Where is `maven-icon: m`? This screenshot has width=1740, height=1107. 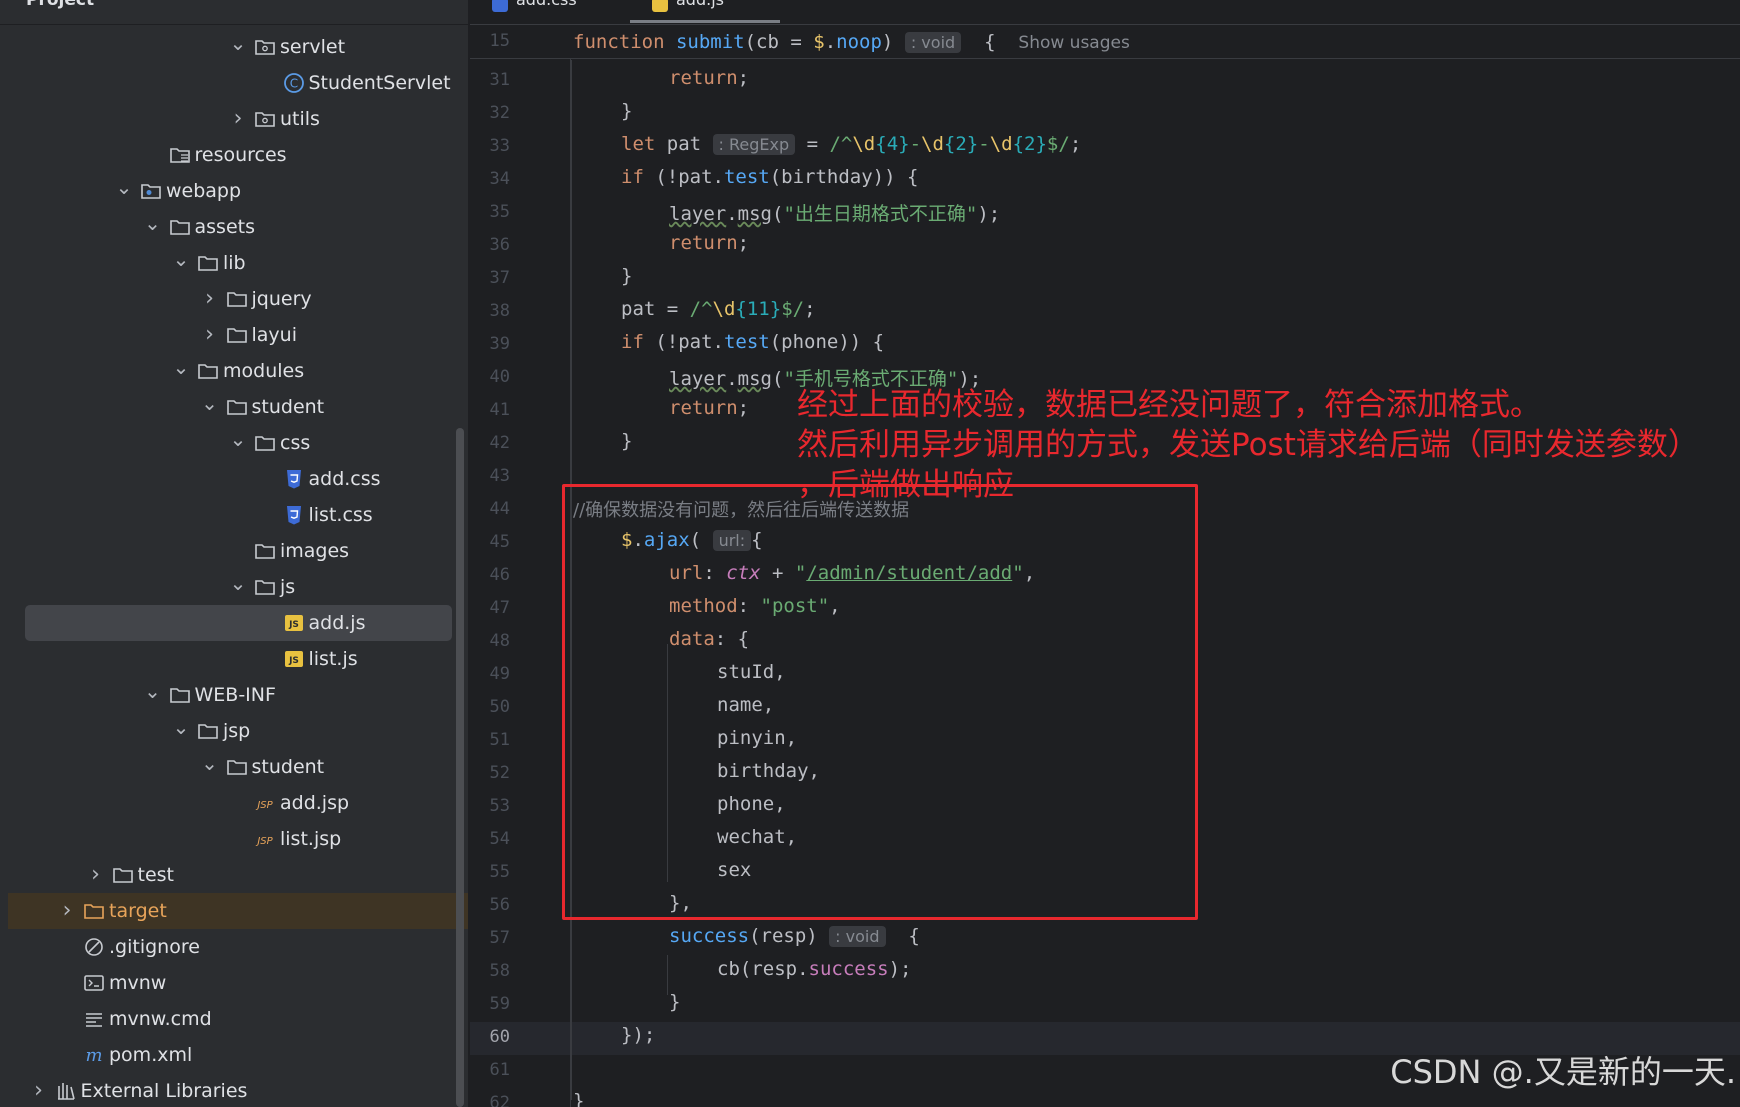 maven-icon: m is located at coordinates (94, 1055).